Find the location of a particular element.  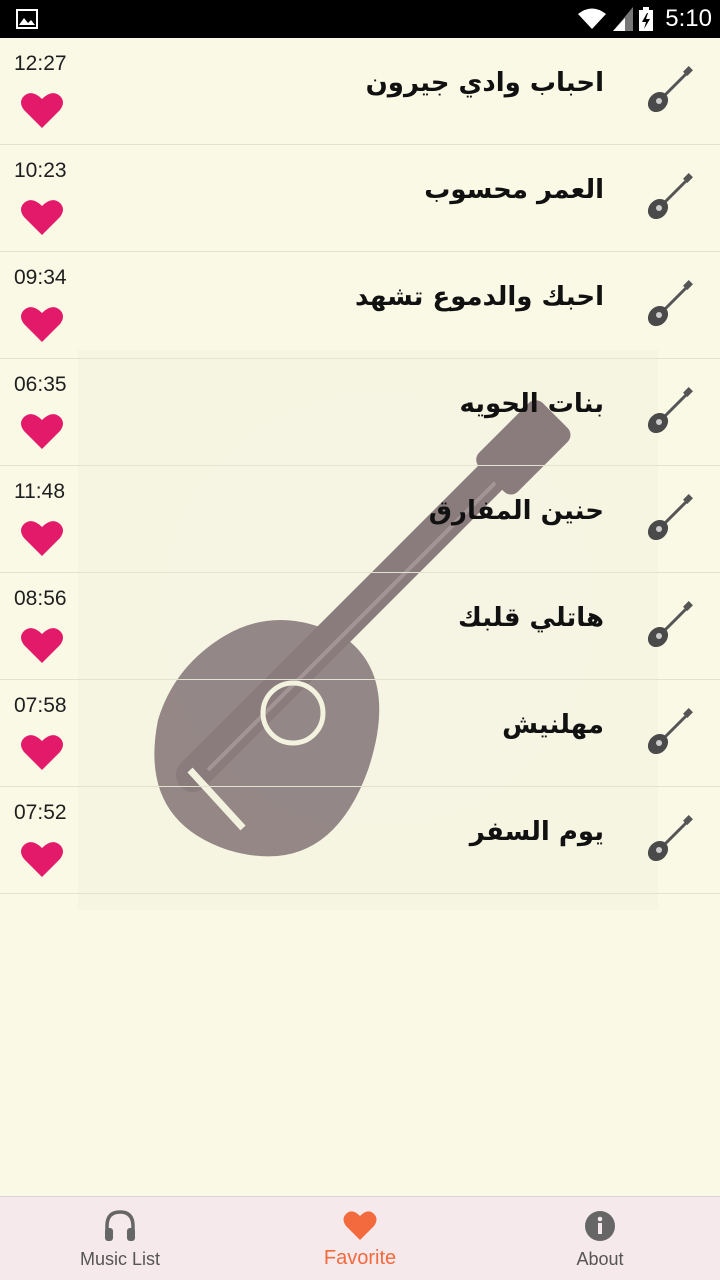

song-title: مهلنيش is located at coordinates (553, 725).